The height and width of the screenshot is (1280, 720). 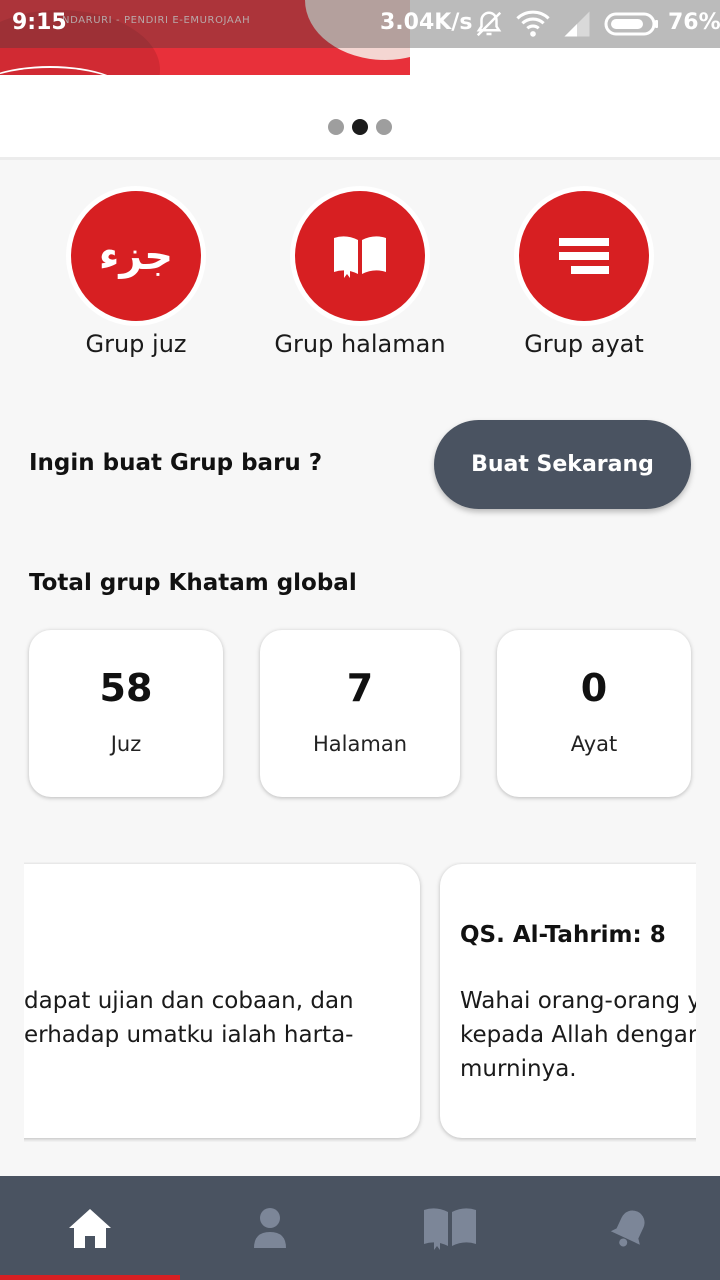 What do you see at coordinates (584, 344) in the screenshot?
I see `group-ayat-label: Grup ayat` at bounding box center [584, 344].